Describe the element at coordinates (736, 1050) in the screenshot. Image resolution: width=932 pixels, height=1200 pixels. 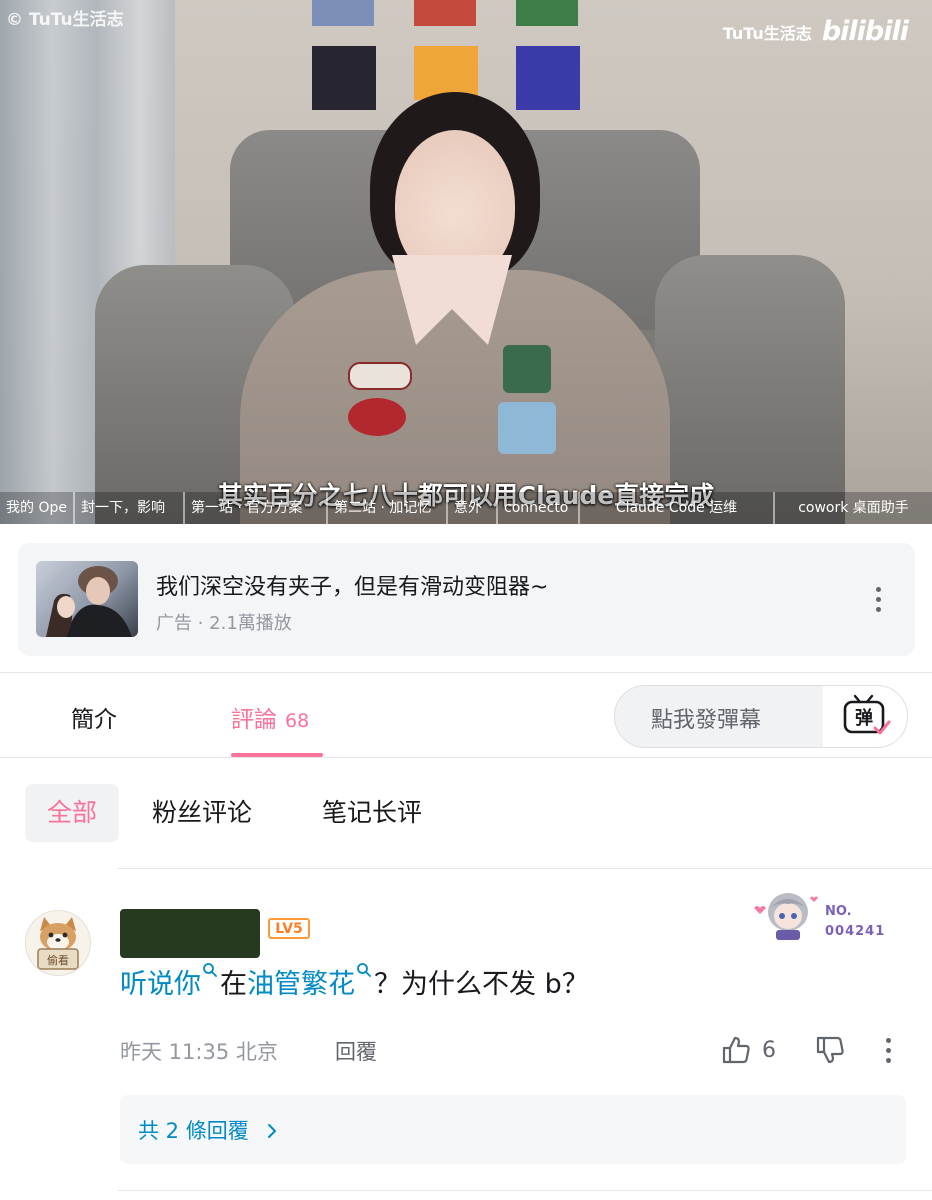
I see `thumbs-up-icon` at that location.